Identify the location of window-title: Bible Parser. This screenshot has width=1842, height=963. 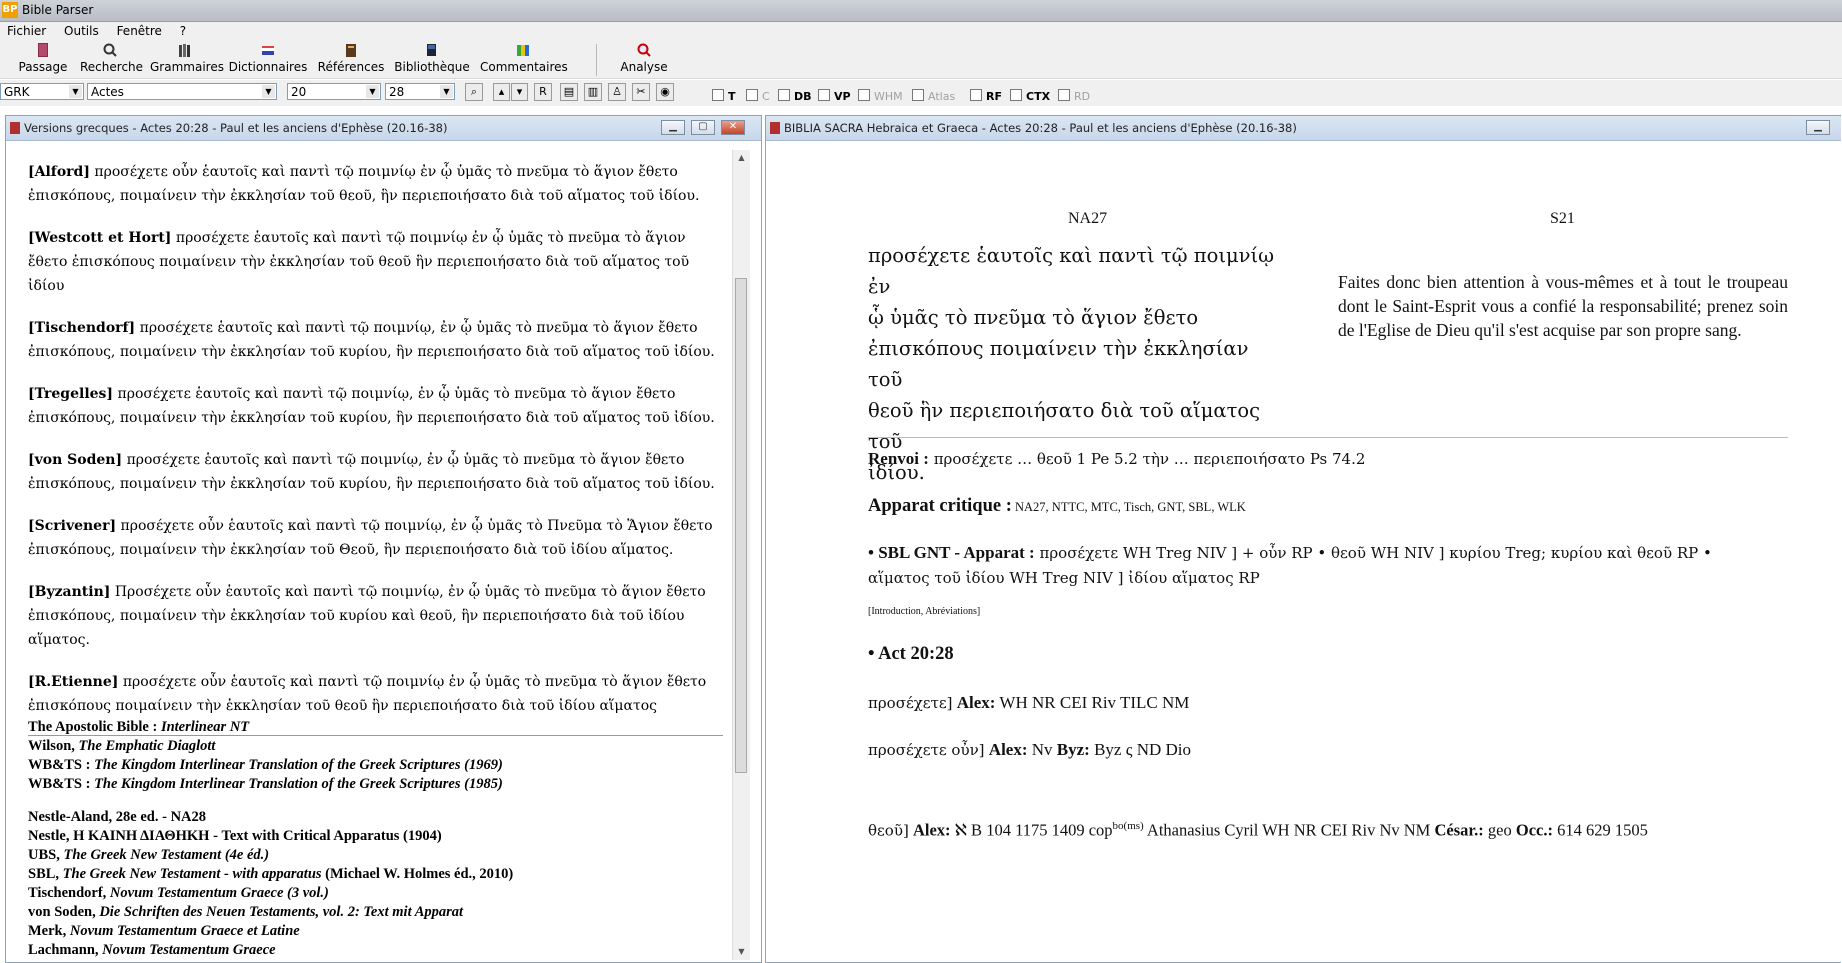
(58, 10).